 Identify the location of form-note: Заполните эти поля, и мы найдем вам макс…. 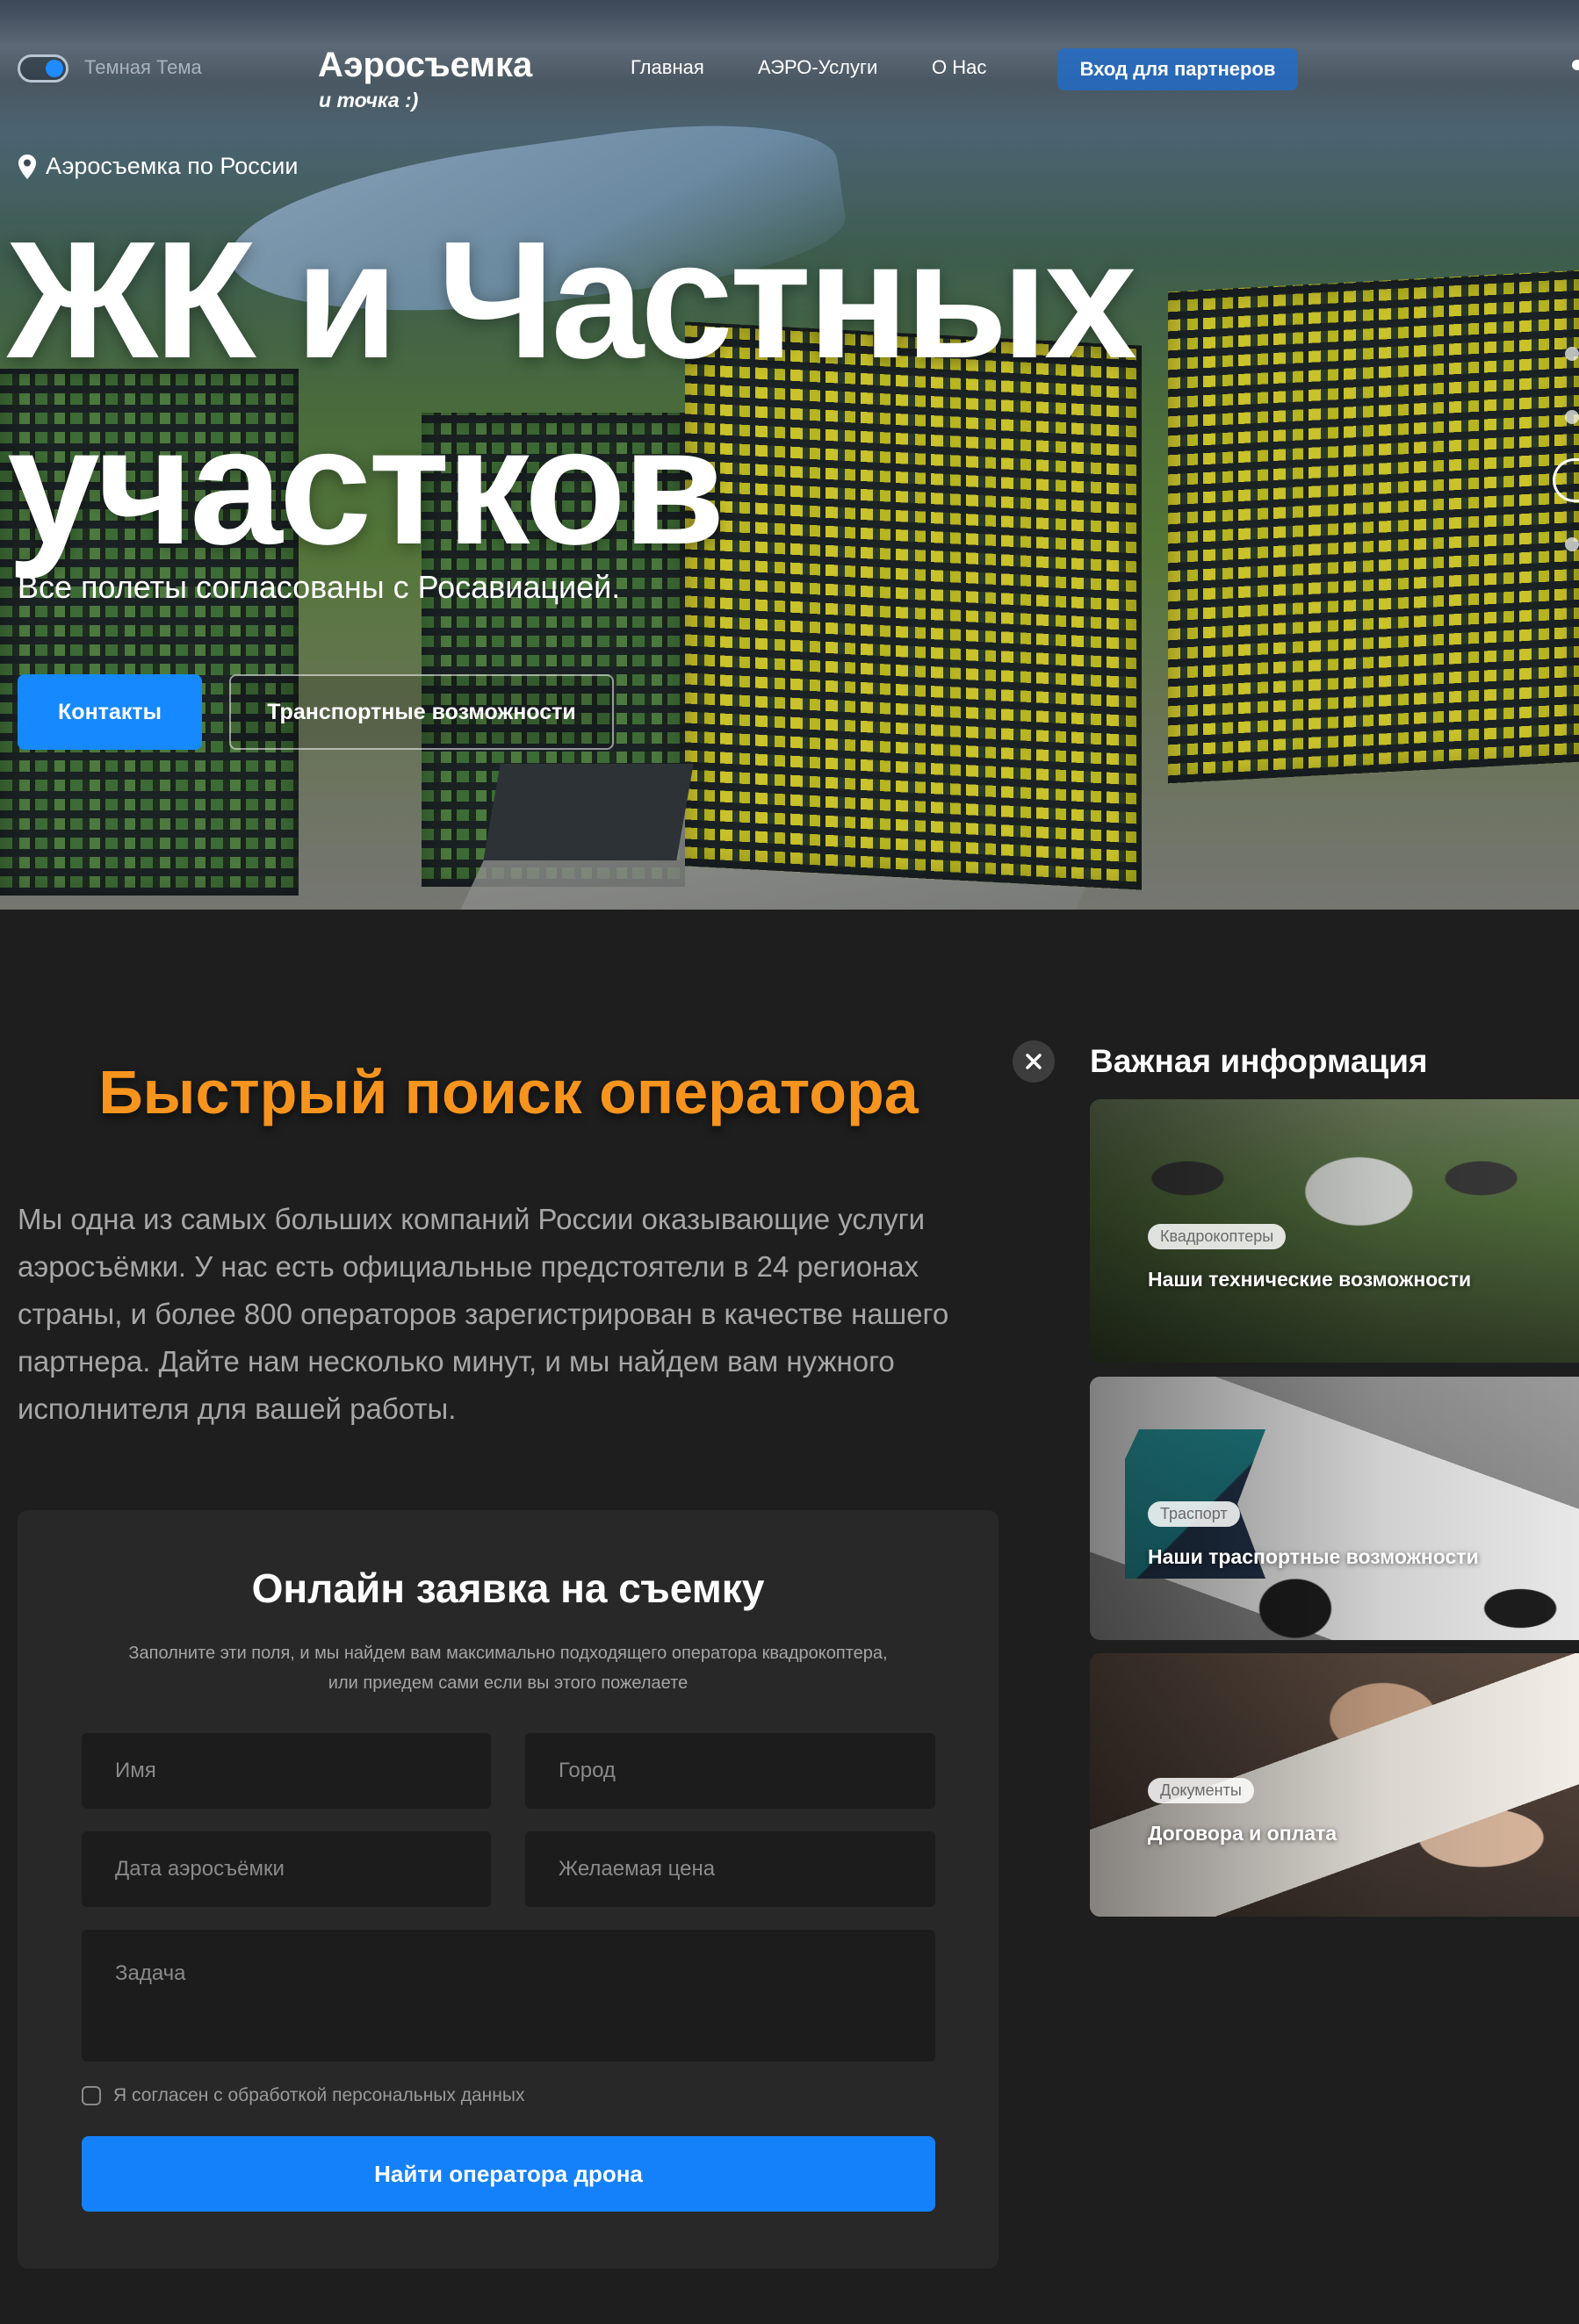
(508, 1668).